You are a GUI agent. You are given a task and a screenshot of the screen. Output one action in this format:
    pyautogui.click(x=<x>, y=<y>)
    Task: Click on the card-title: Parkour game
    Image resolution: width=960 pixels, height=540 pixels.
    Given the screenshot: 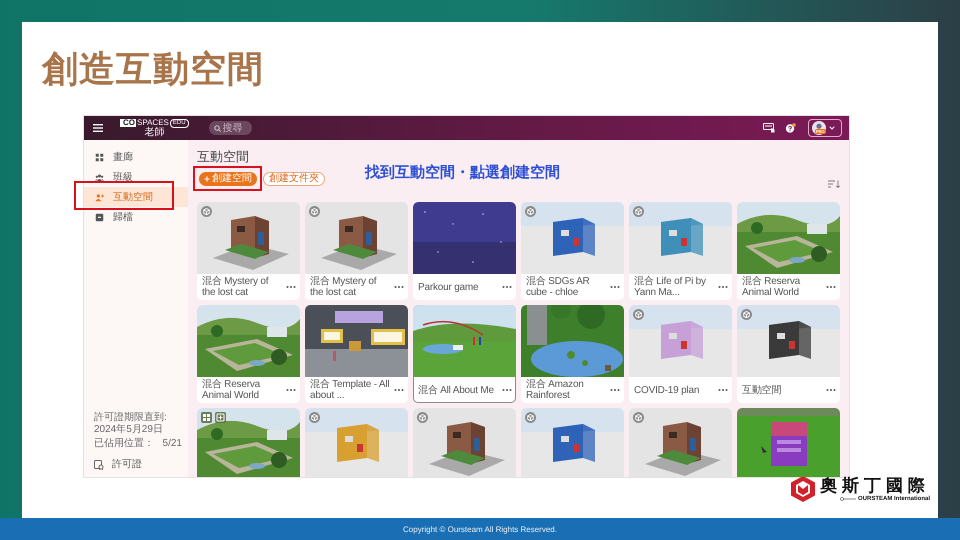 What is the action you would take?
    pyautogui.click(x=449, y=287)
    